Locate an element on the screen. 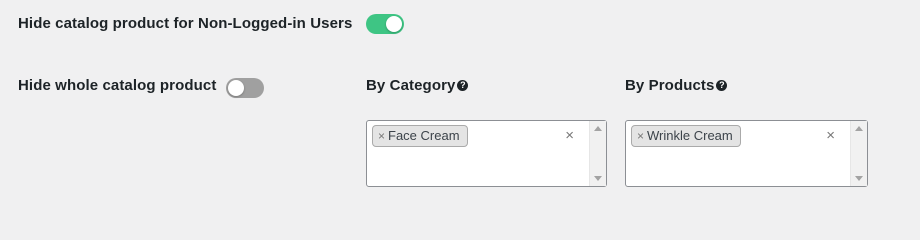 The image size is (920, 240). tag-label: Wrinkle Cream is located at coordinates (690, 135).